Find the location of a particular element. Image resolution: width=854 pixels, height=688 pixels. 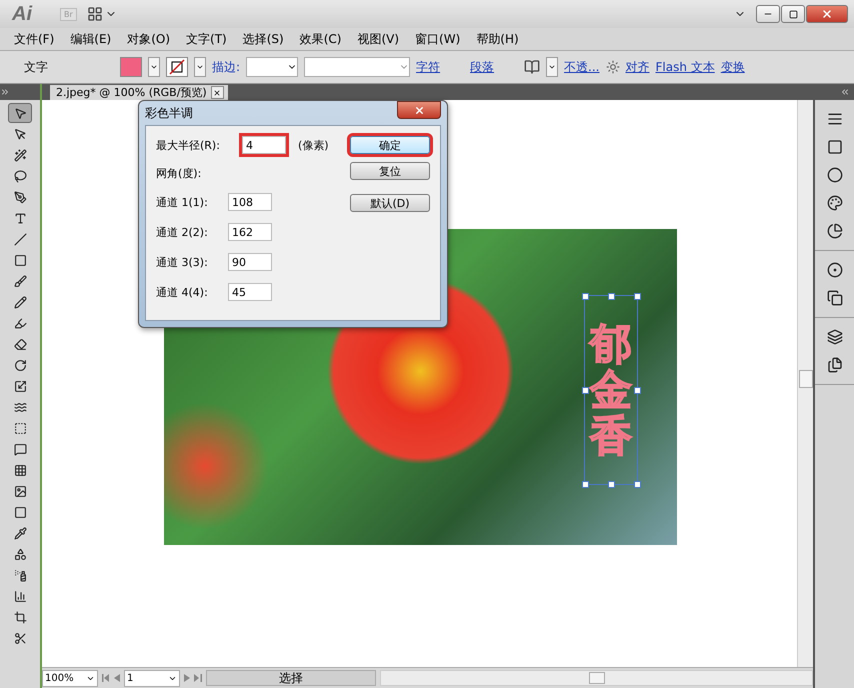

type-icon is located at coordinates (20, 218).